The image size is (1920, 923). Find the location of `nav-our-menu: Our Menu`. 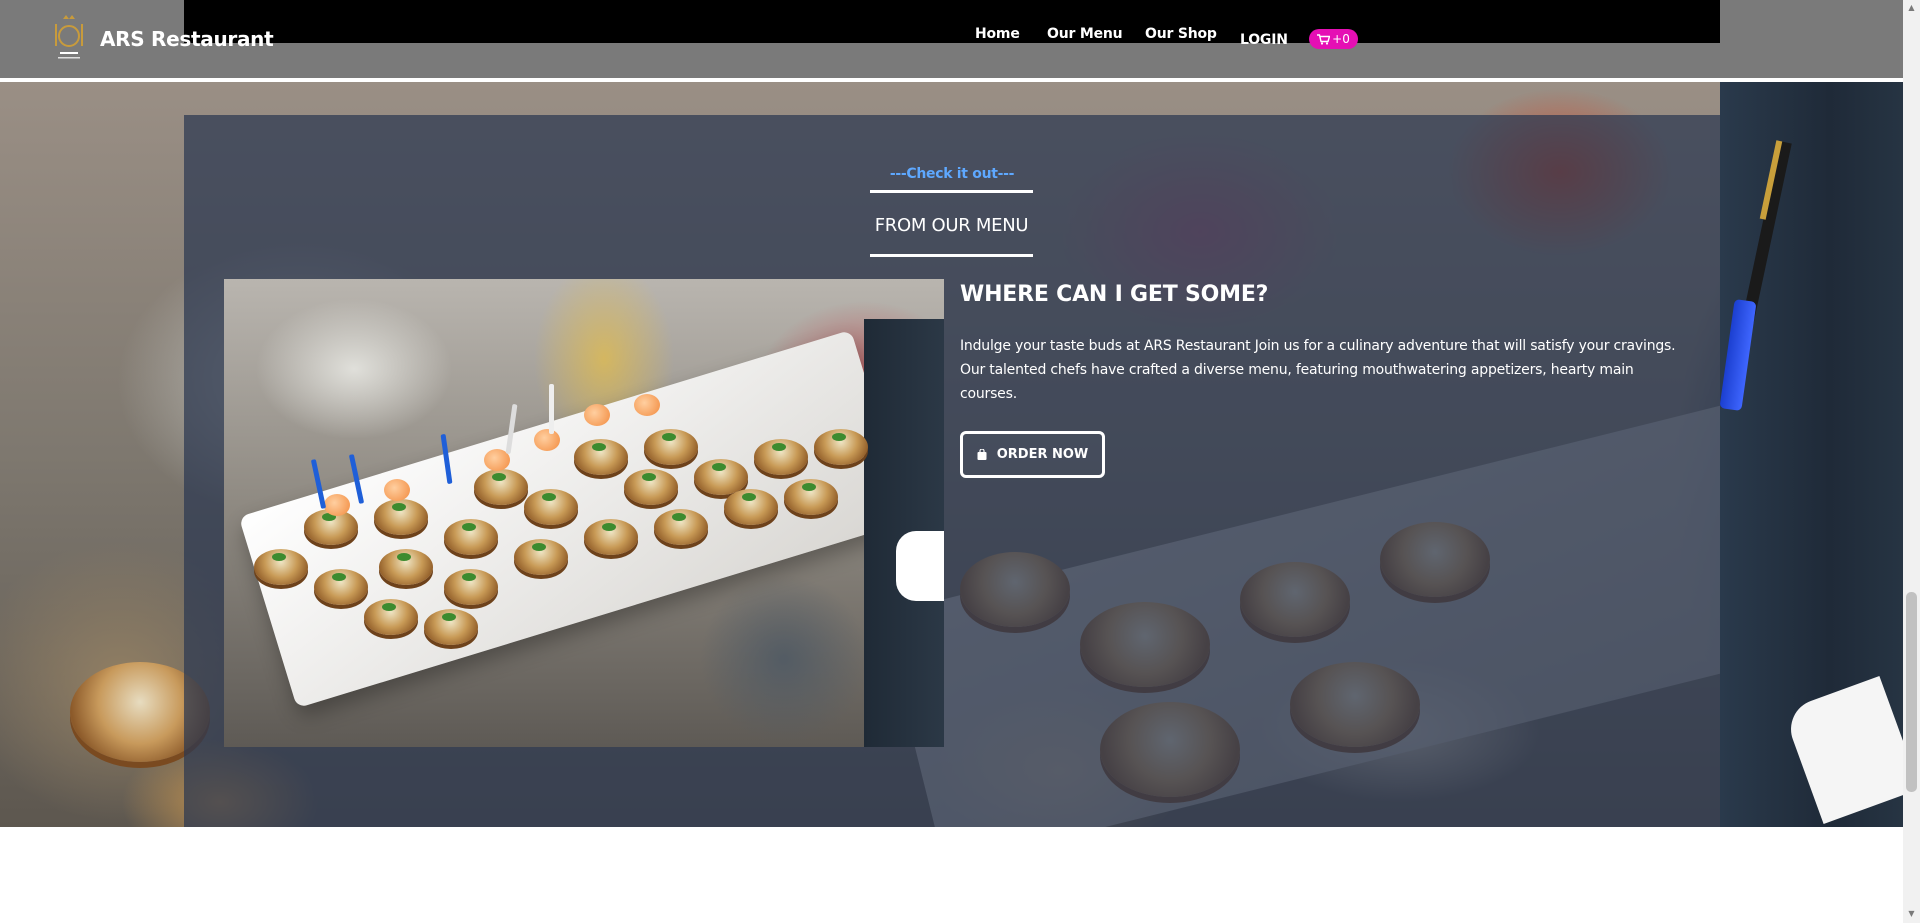

nav-our-menu: Our Menu is located at coordinates (1085, 34).